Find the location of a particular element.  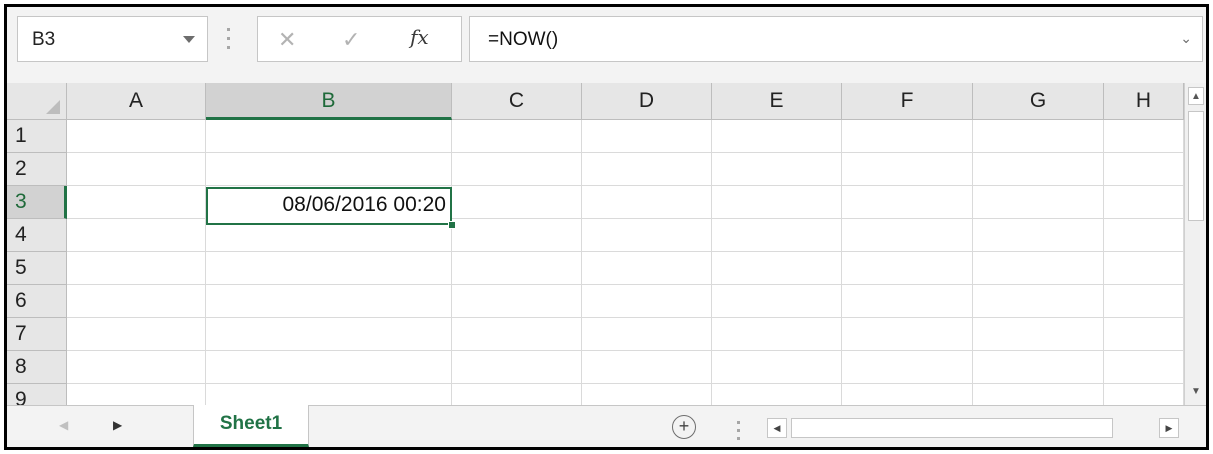

previous-sheet-icon: ◀ is located at coordinates (63, 425).